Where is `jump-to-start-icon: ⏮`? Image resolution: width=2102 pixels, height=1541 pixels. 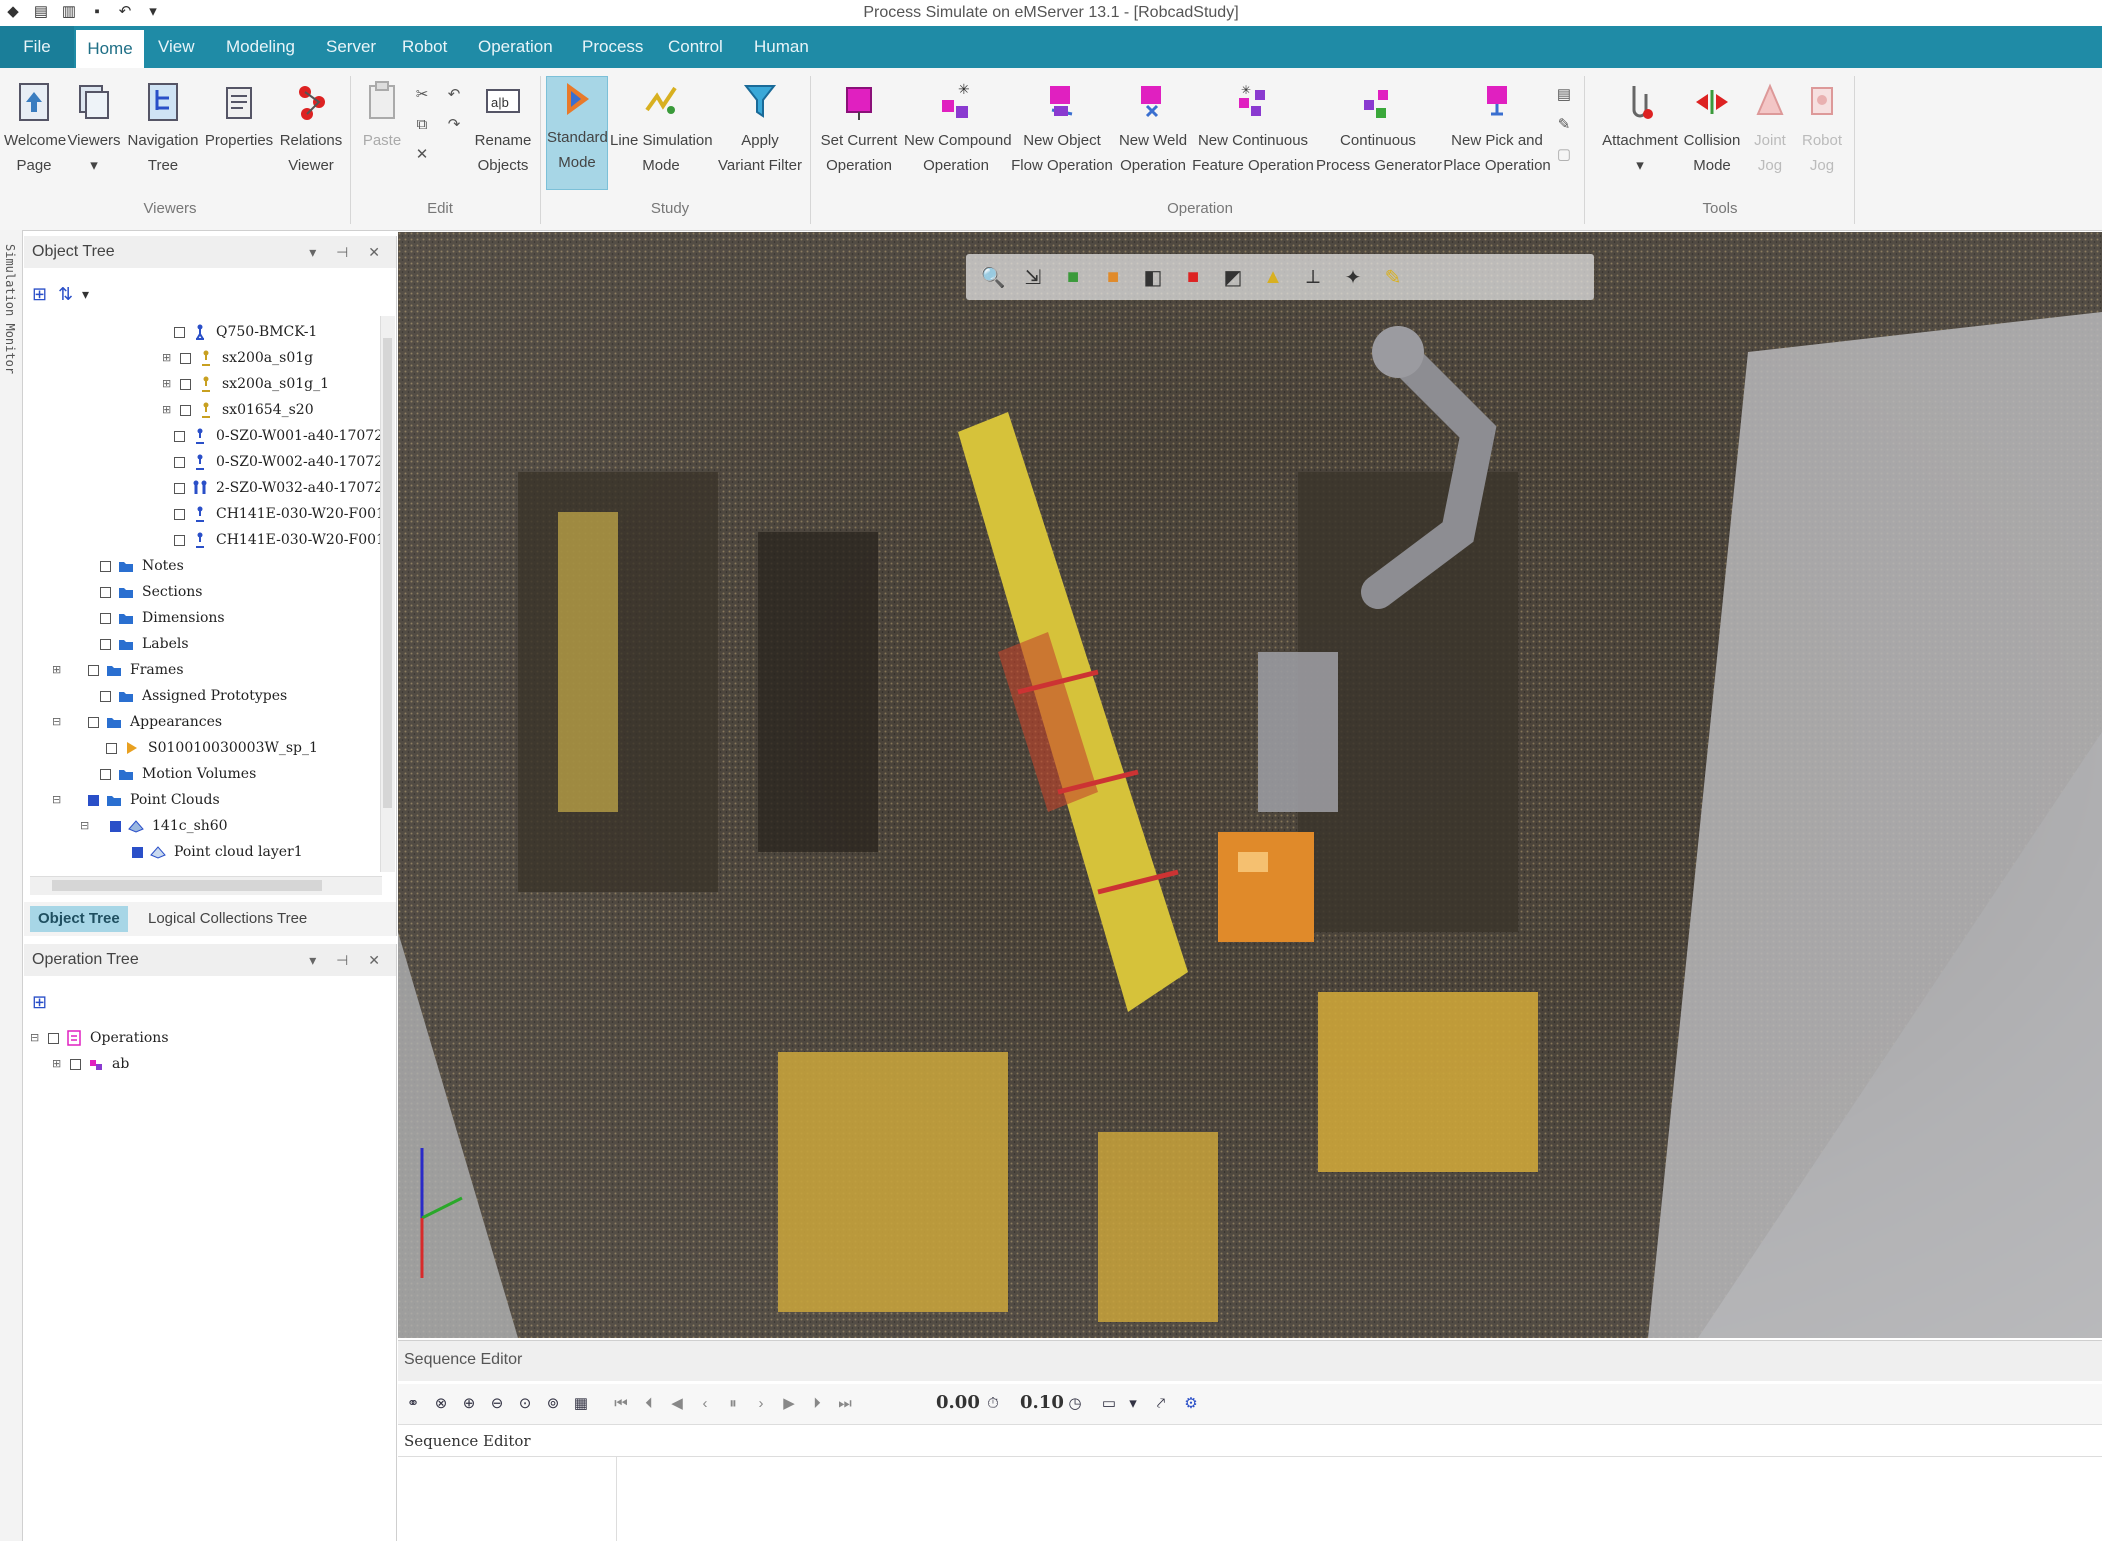 jump-to-start-icon: ⏮ is located at coordinates (621, 1403).